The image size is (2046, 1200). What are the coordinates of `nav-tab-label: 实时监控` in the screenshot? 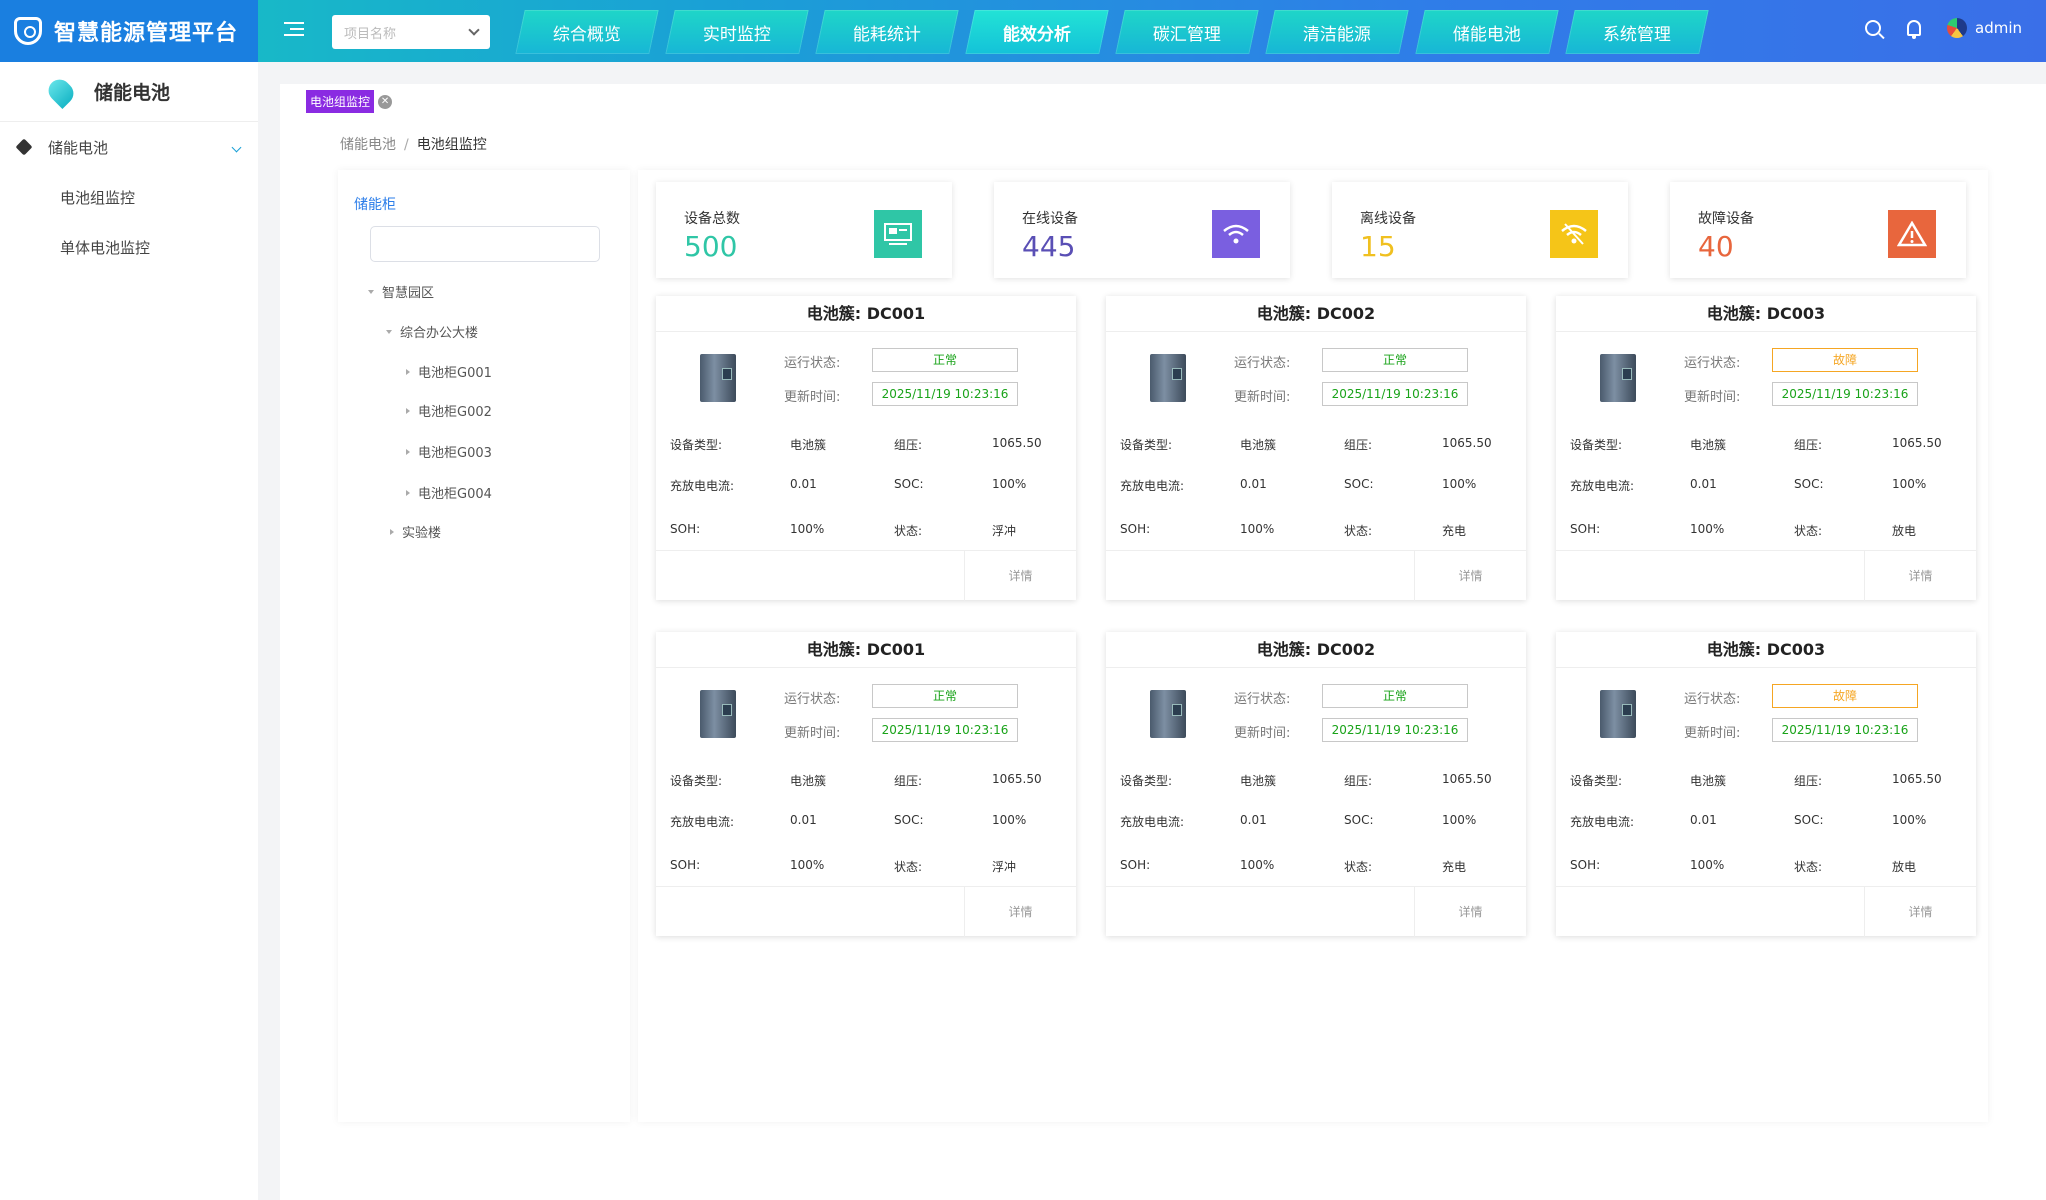 It's located at (737, 34).